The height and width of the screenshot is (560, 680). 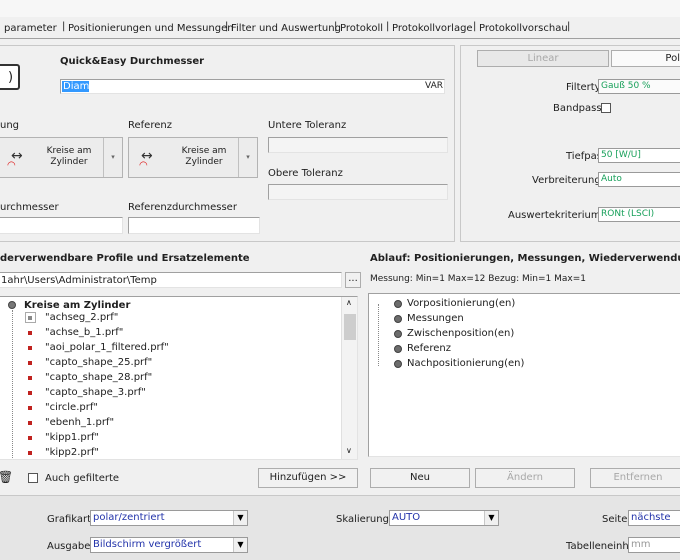 What do you see at coordinates (169, 545) in the screenshot?
I see `ausgabe-select: Bildschirm vergrößert ▼` at bounding box center [169, 545].